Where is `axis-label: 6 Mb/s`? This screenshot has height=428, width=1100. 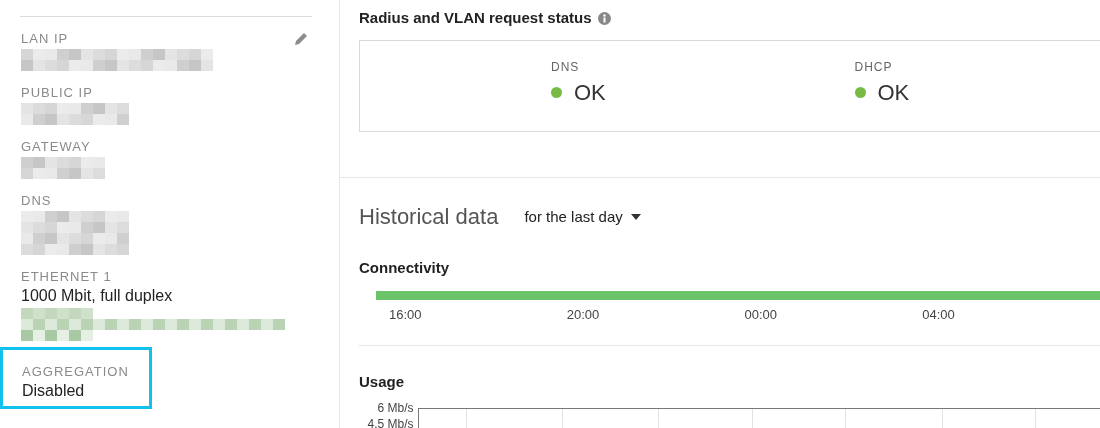
axis-label: 6 Mb/s is located at coordinates (395, 408).